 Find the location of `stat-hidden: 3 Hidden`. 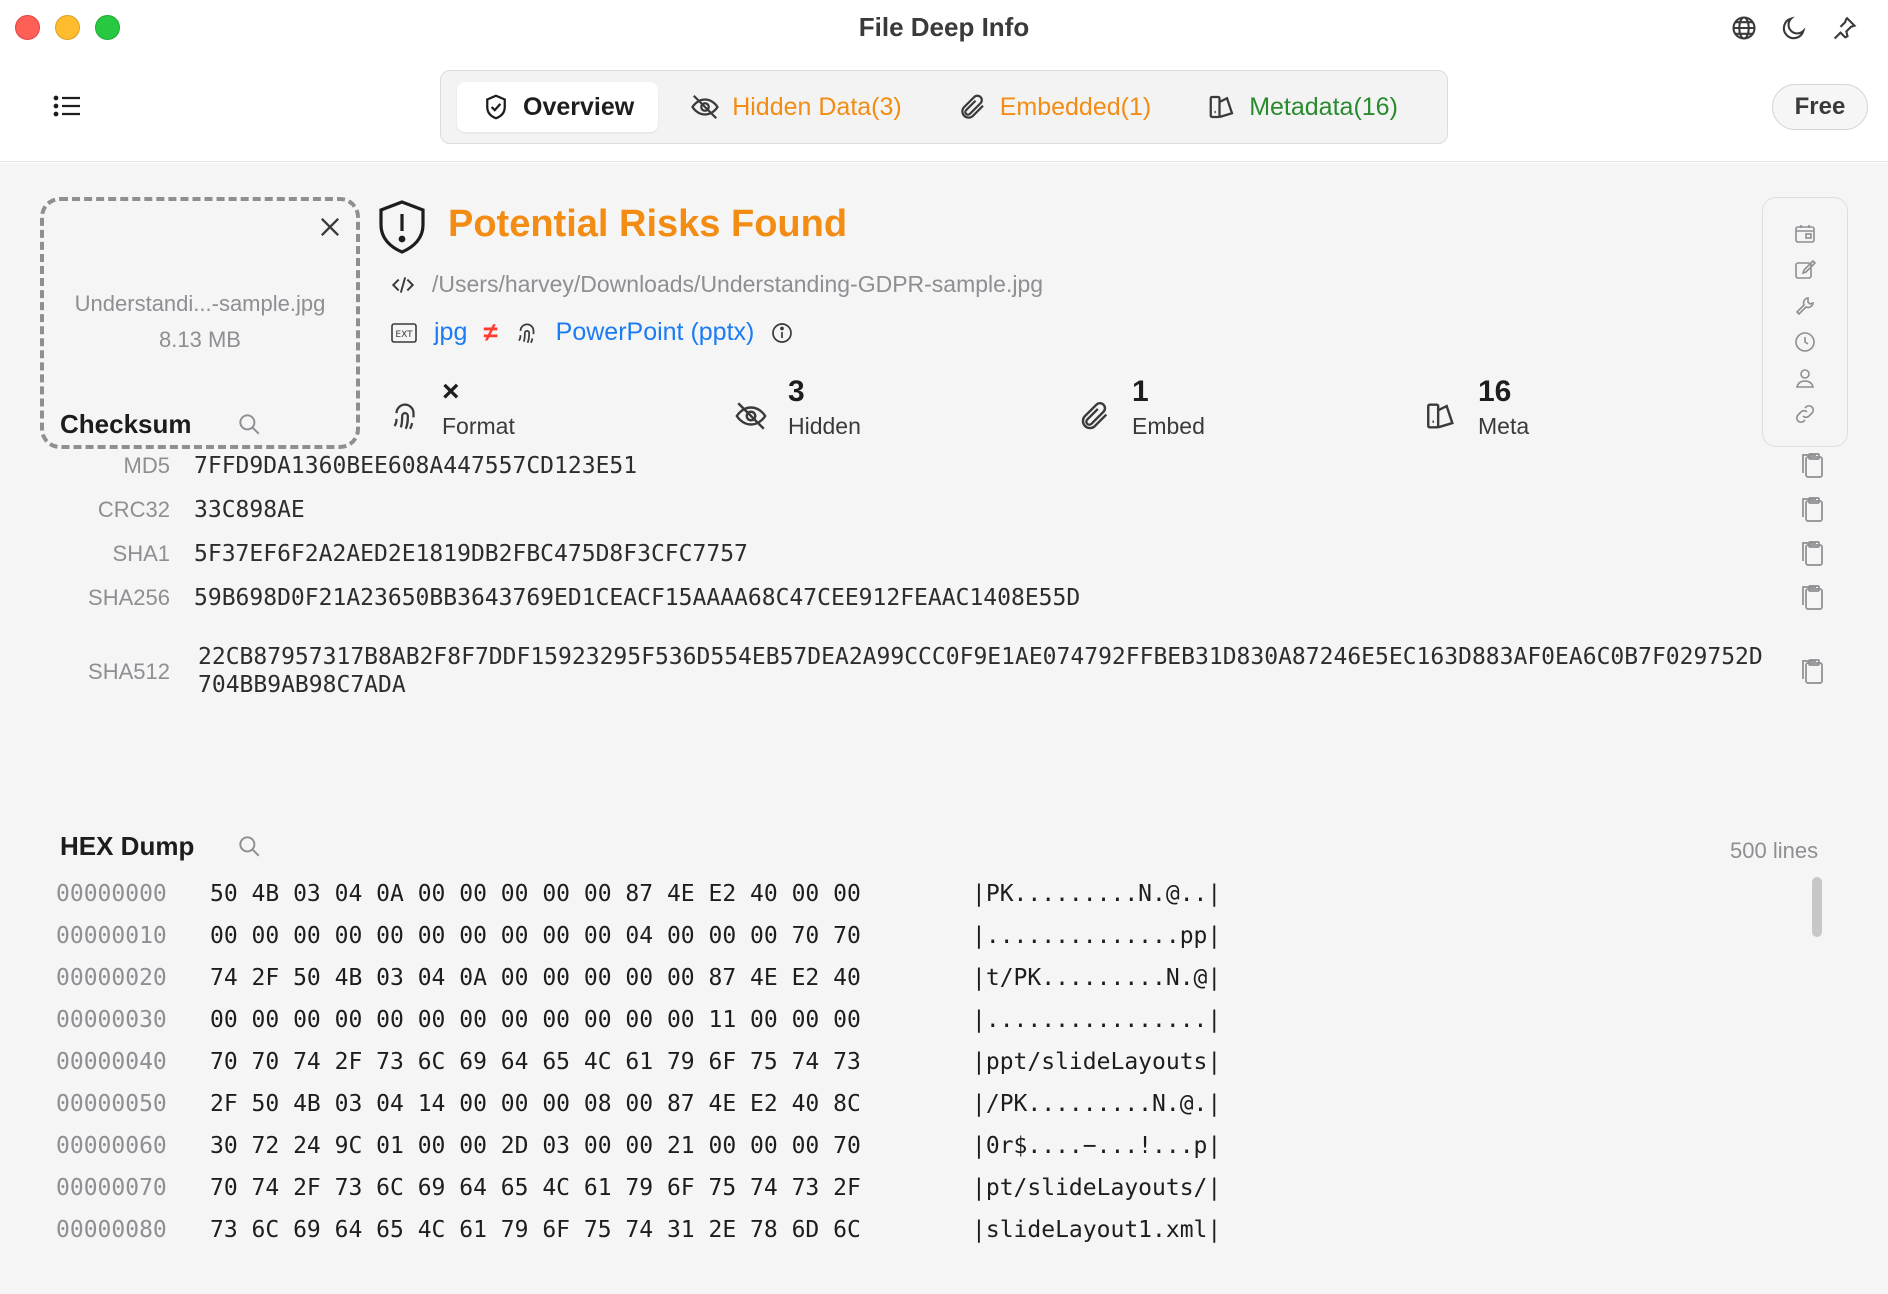

stat-hidden: 3 Hidden is located at coordinates (797, 407).